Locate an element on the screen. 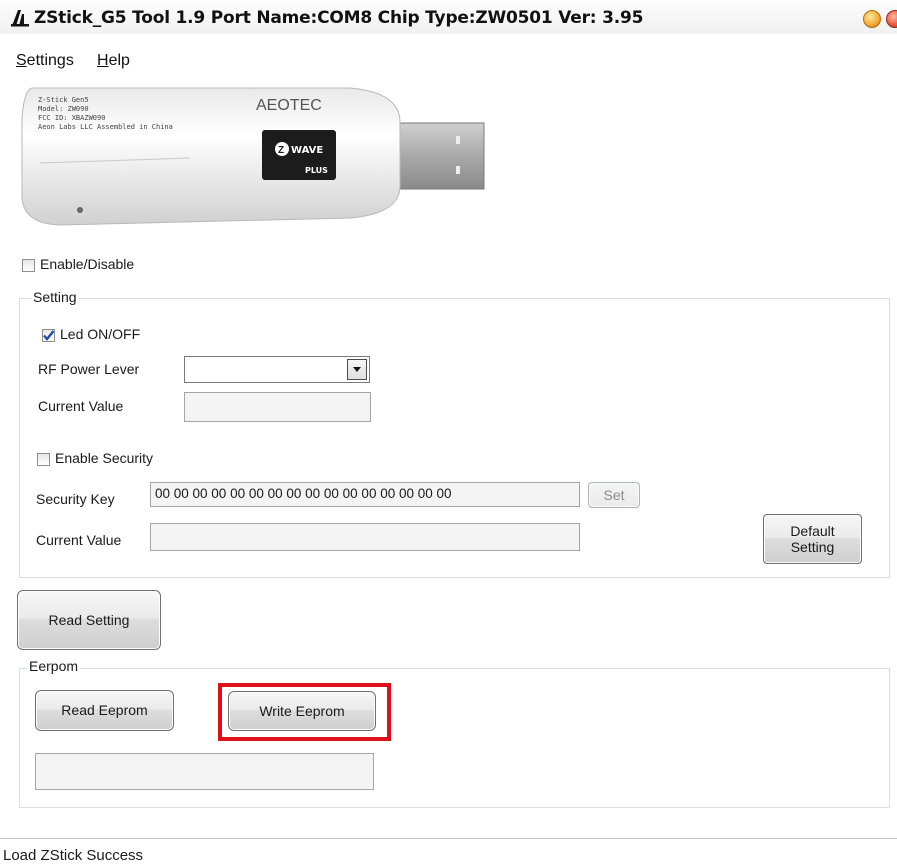  eeprom-result-field is located at coordinates (204, 771).